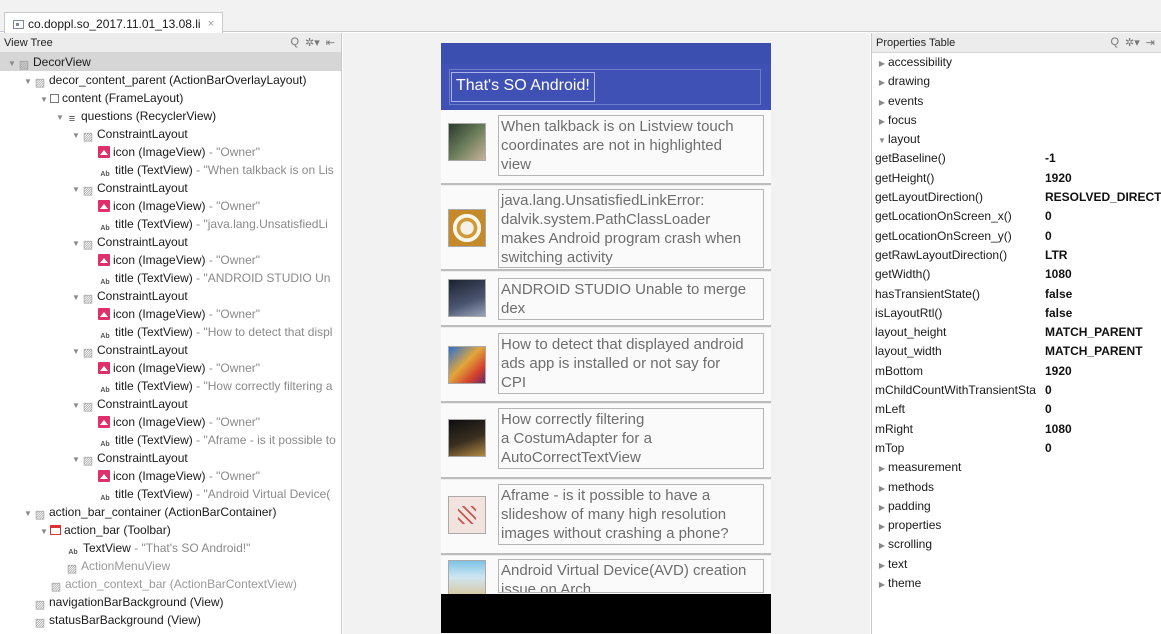 The height and width of the screenshot is (634, 1161). What do you see at coordinates (114, 22) in the screenshot?
I see `capture-tab: co.doppl.so_2017.11.01_13.08.li ×` at bounding box center [114, 22].